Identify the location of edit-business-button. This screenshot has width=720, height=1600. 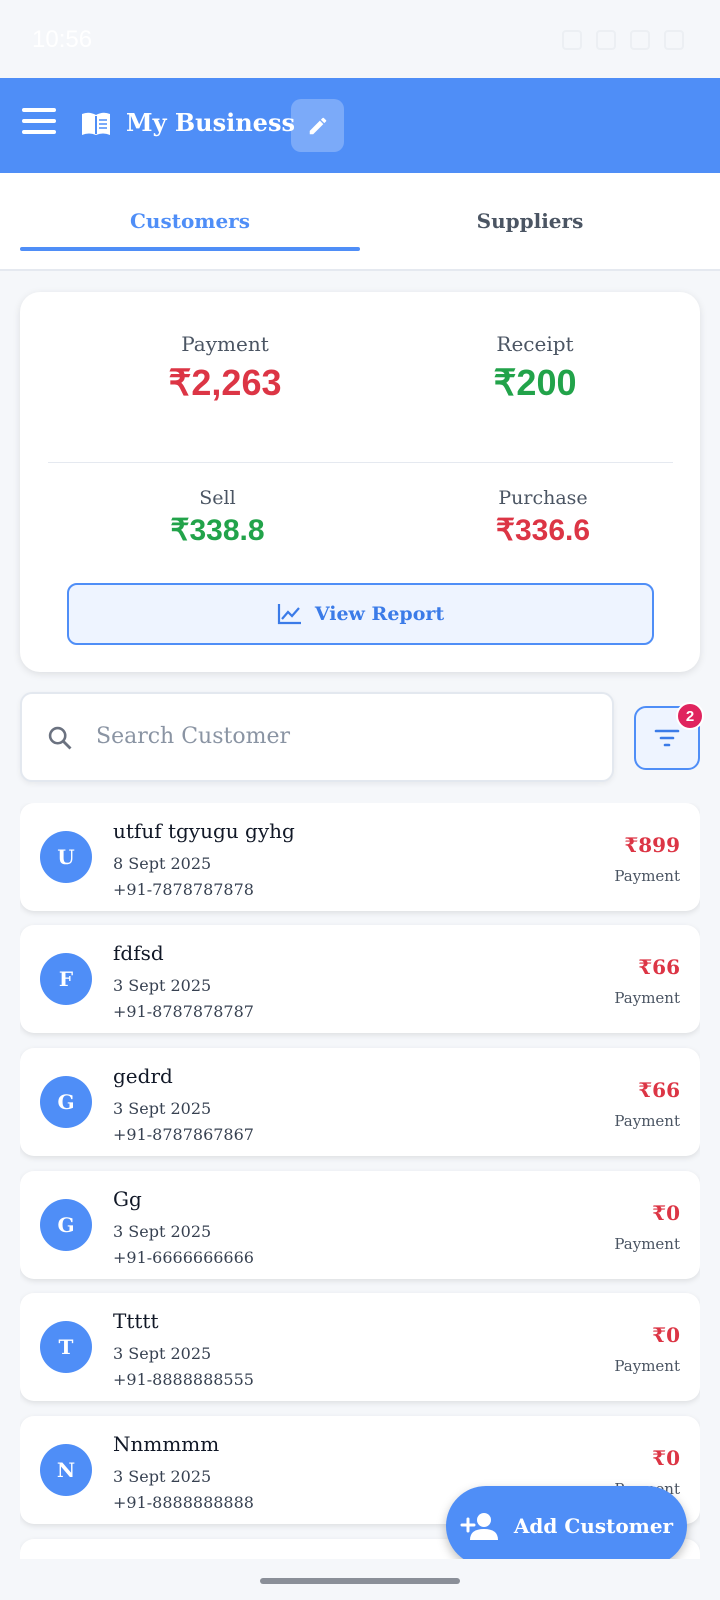
(317, 125).